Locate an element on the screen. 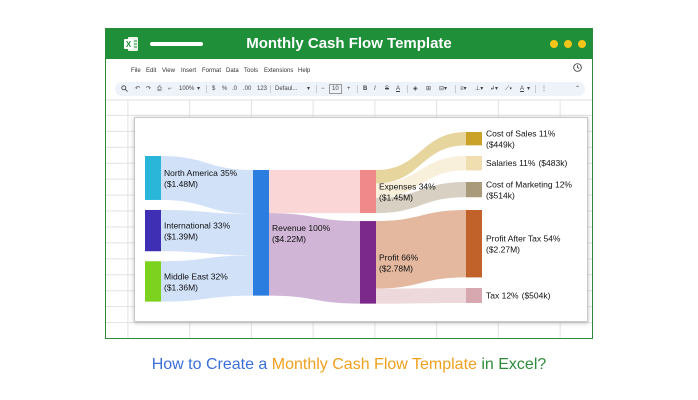  print-icon: ⎙ is located at coordinates (159, 89).